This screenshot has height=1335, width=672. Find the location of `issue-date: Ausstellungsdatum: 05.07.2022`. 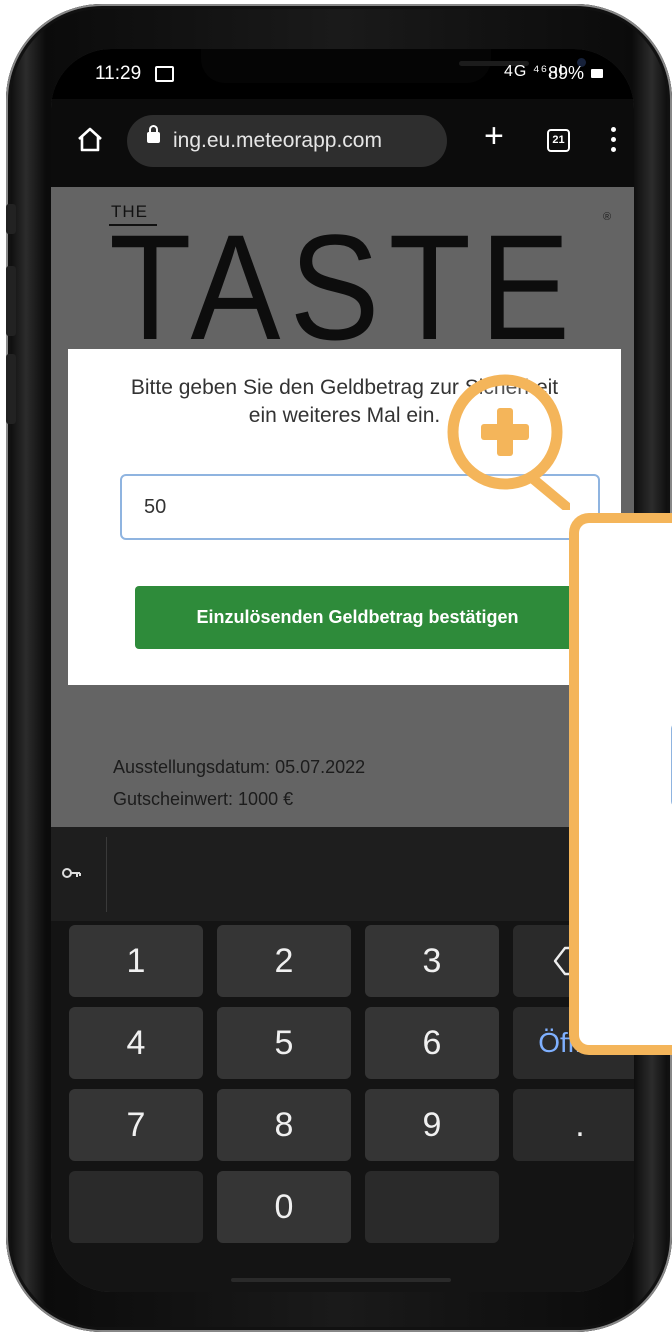

issue-date: Ausstellungsdatum: 05.07.2022 is located at coordinates (239, 767).